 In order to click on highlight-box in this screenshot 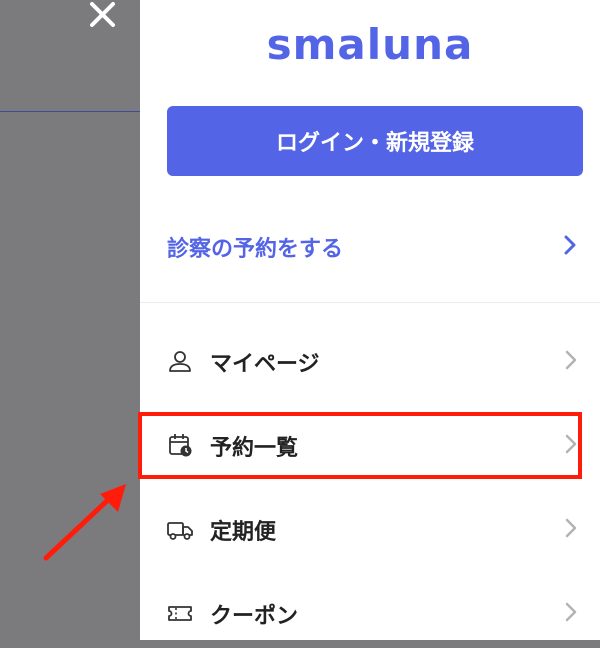, I will do `click(360, 445)`.